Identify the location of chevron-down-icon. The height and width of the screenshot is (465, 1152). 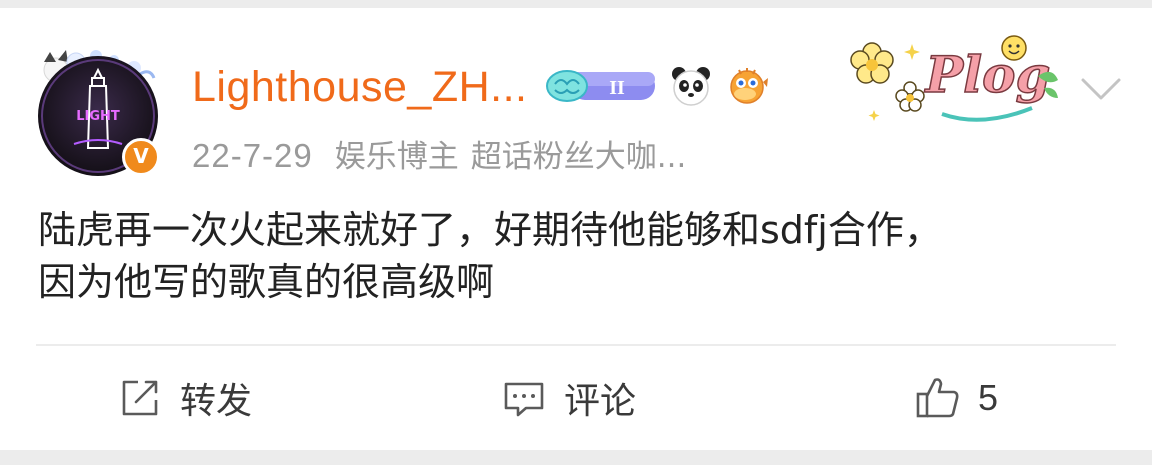
(1101, 90).